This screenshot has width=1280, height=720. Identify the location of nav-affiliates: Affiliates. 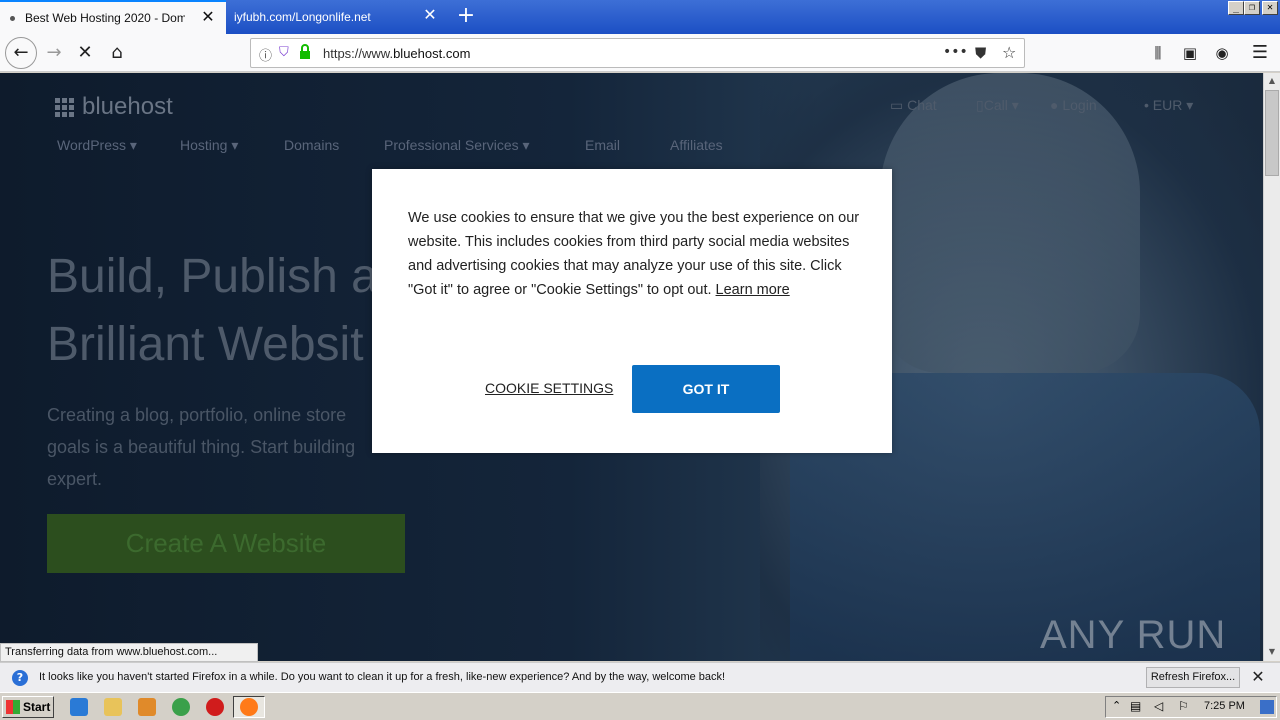
(696, 145).